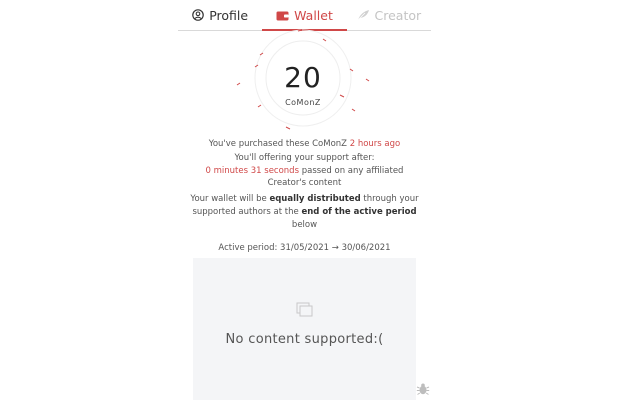 This screenshot has width=640, height=400. I want to click on dist-bold2: end of the active period, so click(359, 212).